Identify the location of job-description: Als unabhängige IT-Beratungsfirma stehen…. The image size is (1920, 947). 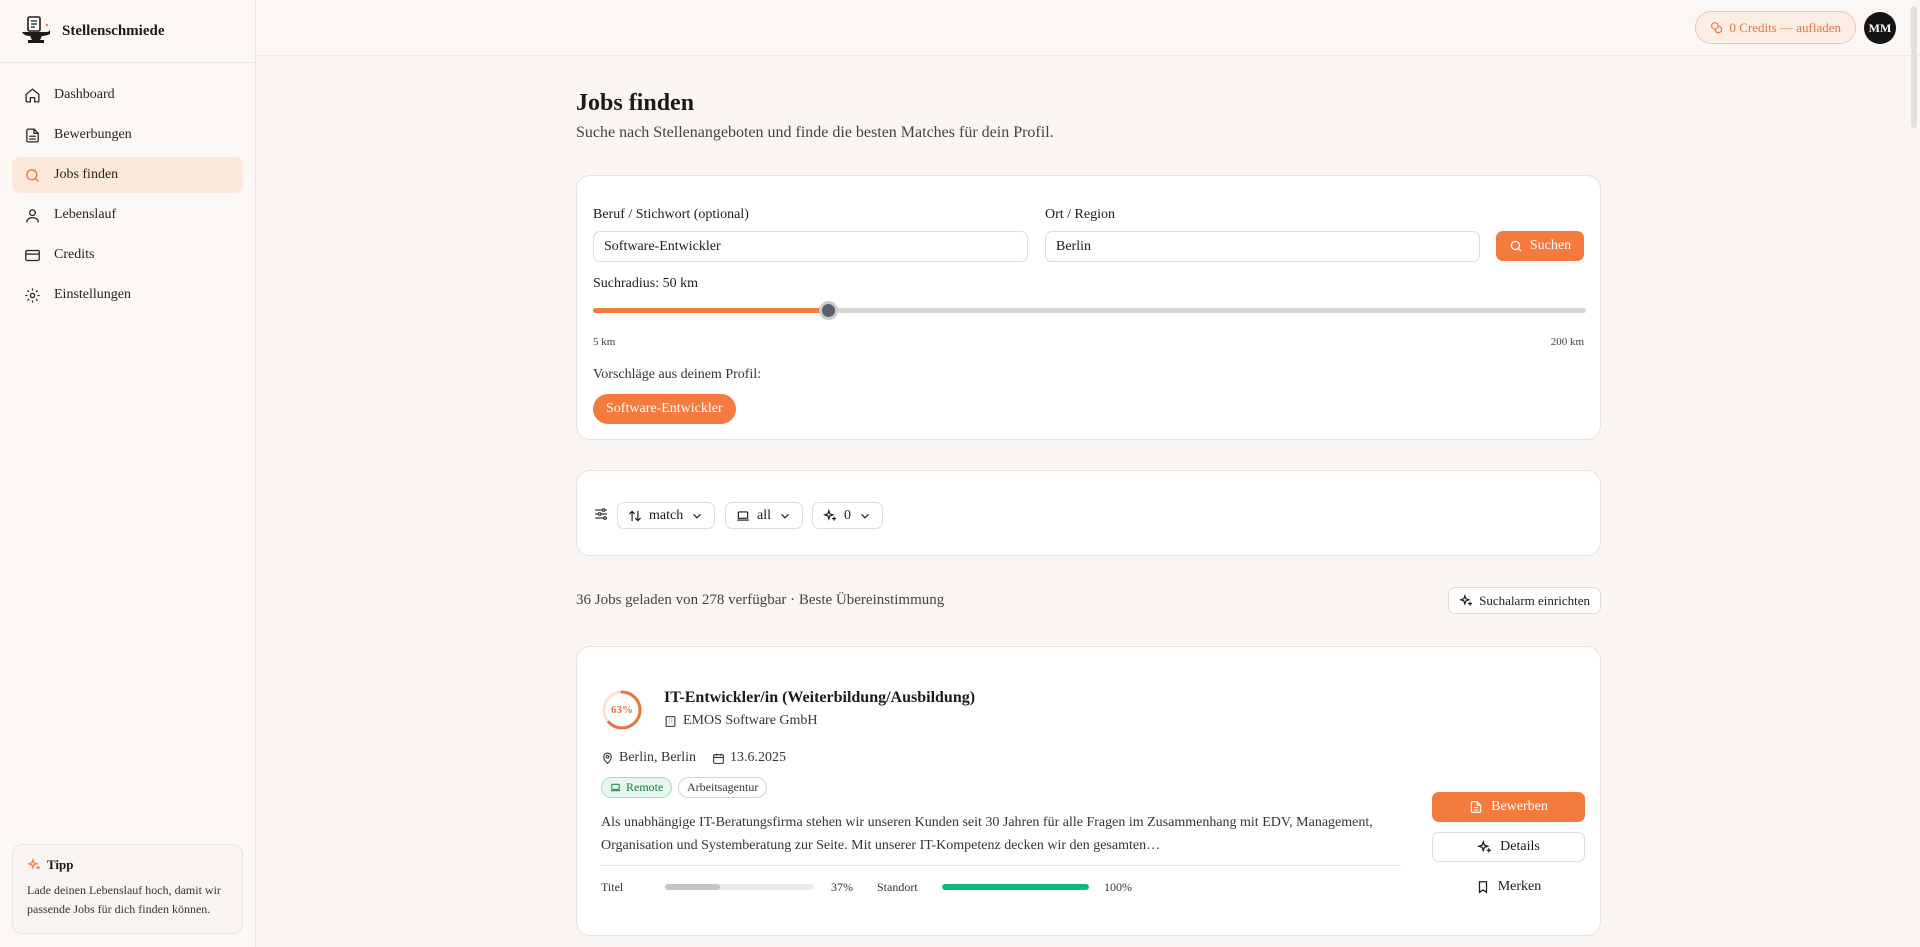
(987, 834).